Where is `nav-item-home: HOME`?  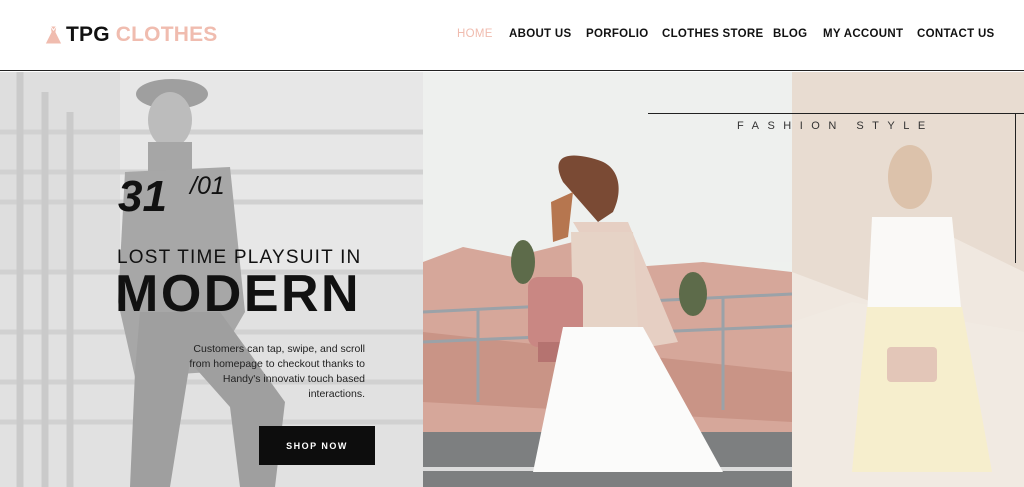
nav-item-home: HOME is located at coordinates (475, 34).